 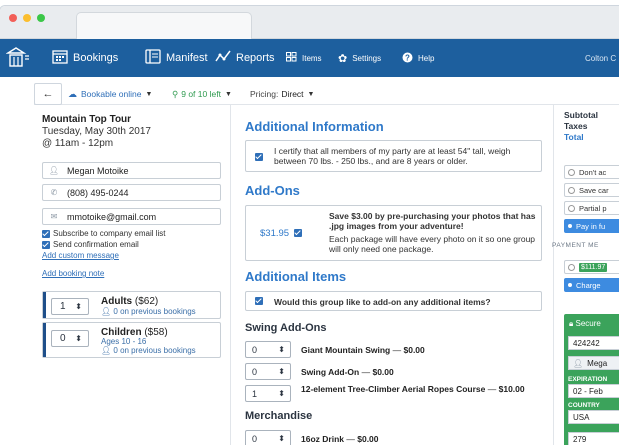 I want to click on name-field: 👤︎ Megan Motoike, so click(x=131, y=170).